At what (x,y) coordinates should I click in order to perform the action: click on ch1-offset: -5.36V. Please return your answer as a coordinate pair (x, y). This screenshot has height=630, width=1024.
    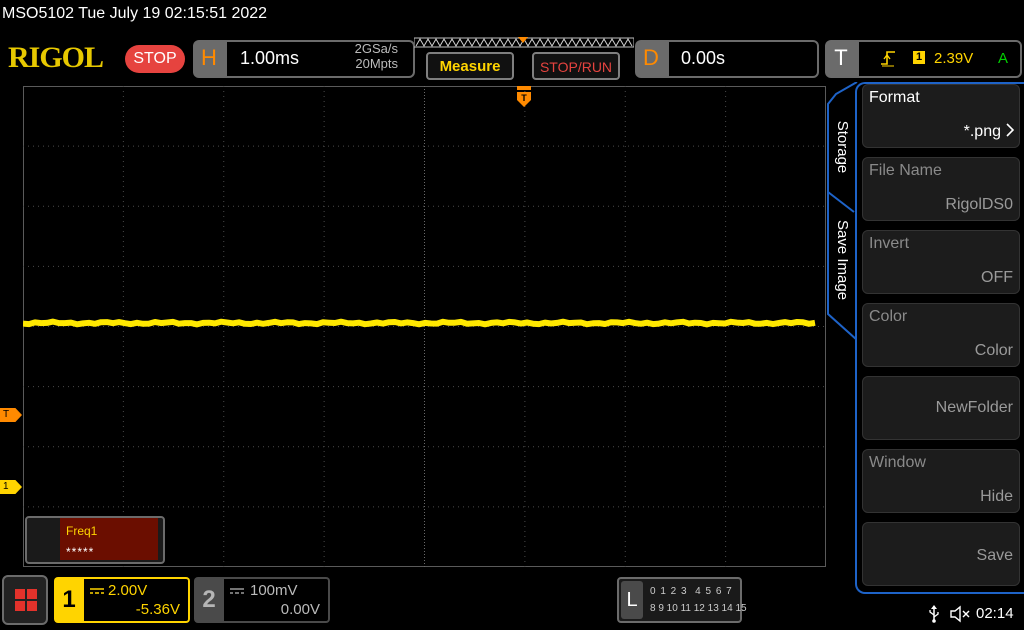
    Looking at the image, I should click on (157, 609).